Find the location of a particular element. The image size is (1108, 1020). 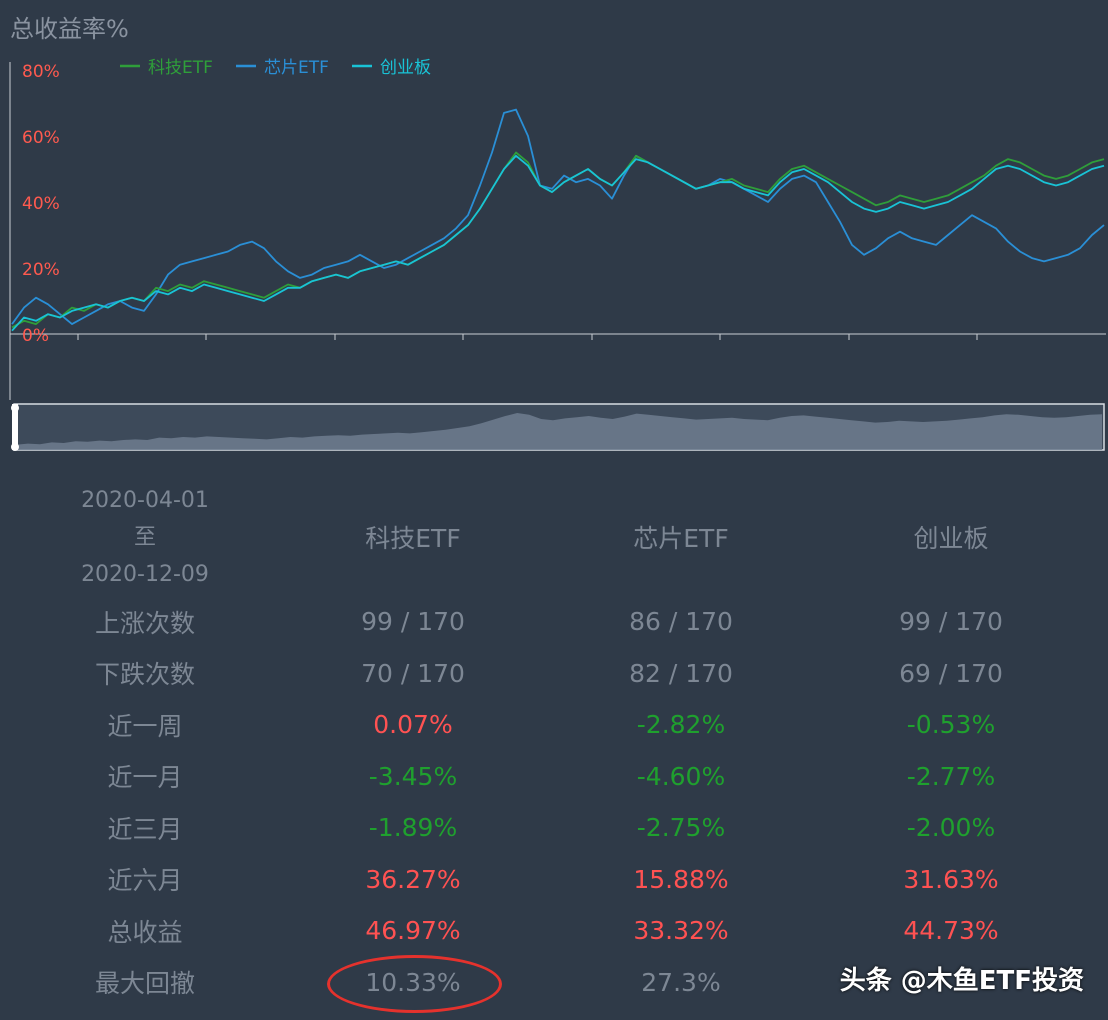

table-cell: 69 / 170 is located at coordinates (951, 673).